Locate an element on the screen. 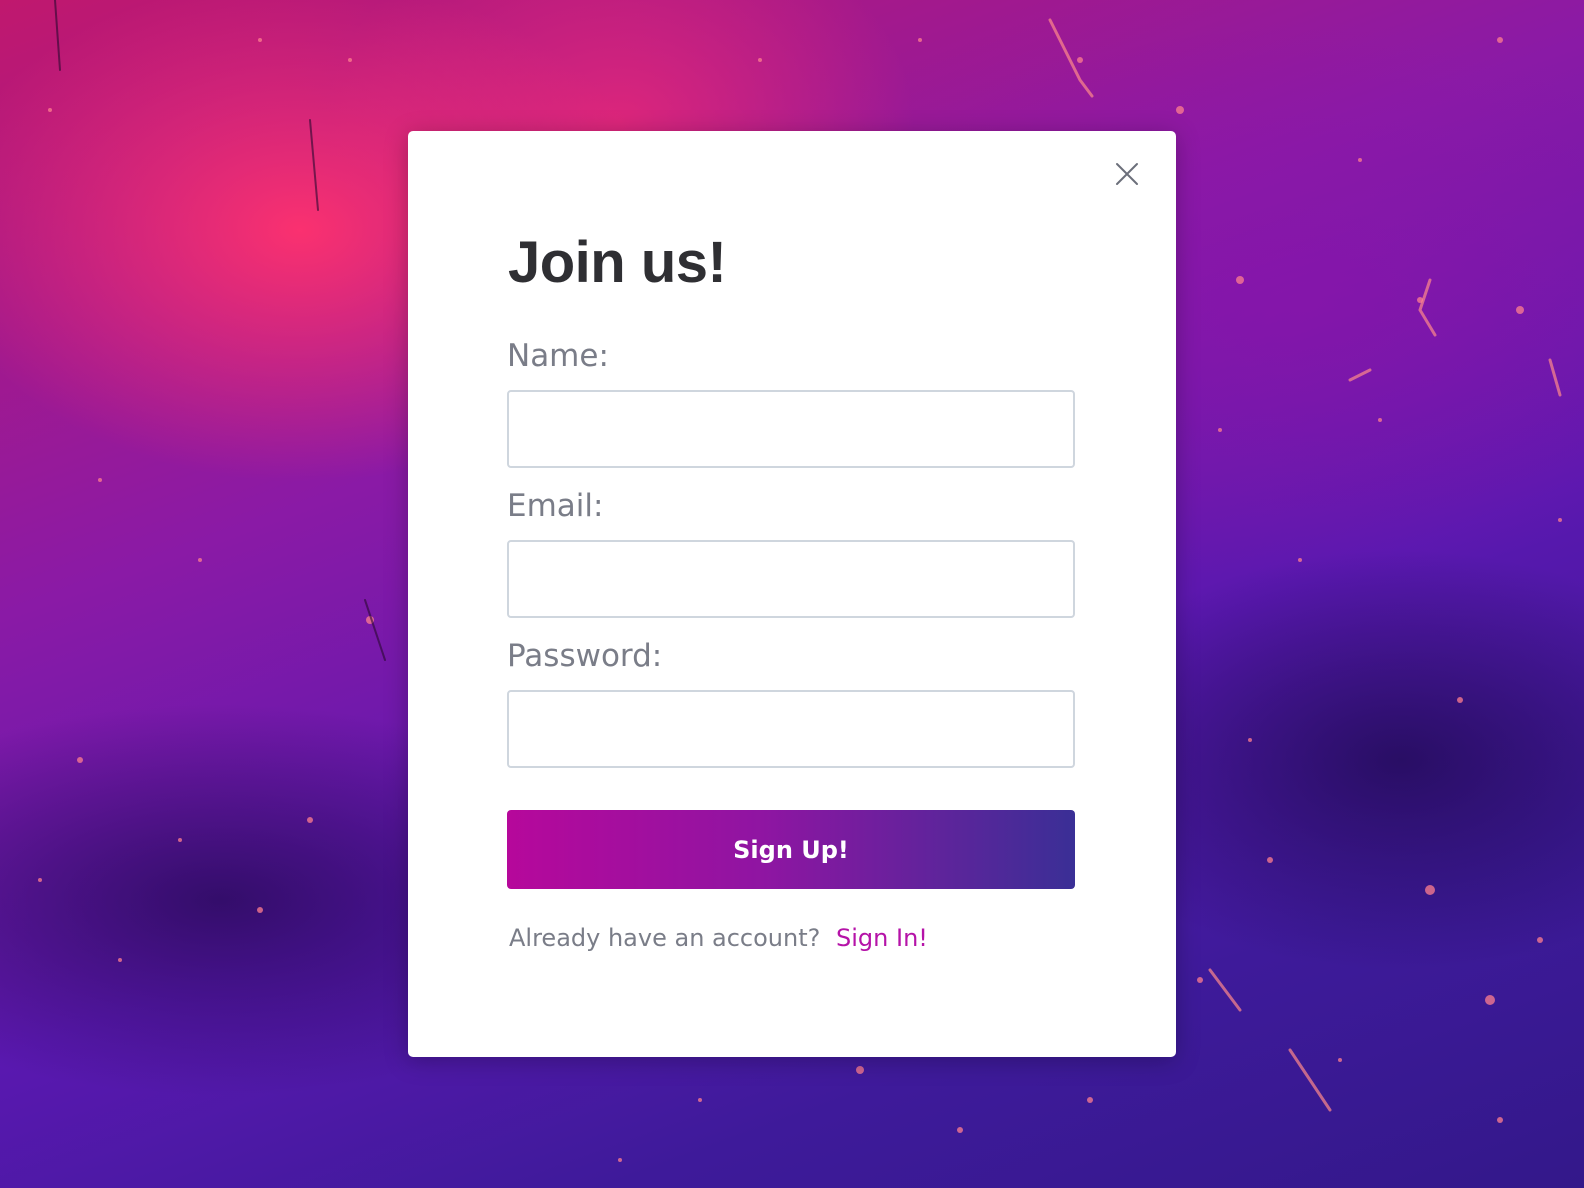 The width and height of the screenshot is (1584, 1188). sign-up-button: Sign Up! is located at coordinates (791, 849).